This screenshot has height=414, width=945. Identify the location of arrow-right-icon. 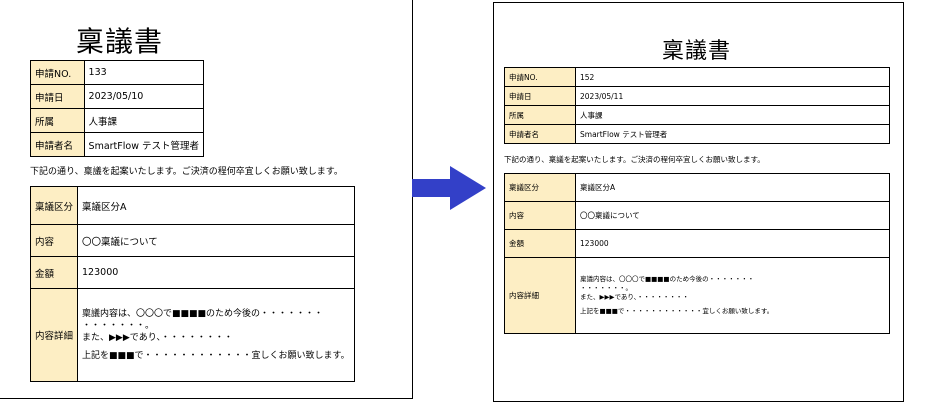
(449, 188).